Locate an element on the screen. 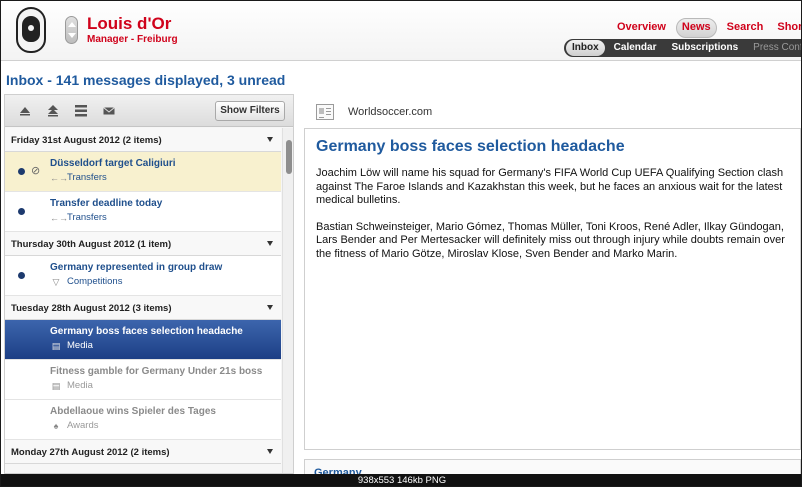 The width and height of the screenshot is (802, 487). trophy-icon: ♠ is located at coordinates (56, 426).